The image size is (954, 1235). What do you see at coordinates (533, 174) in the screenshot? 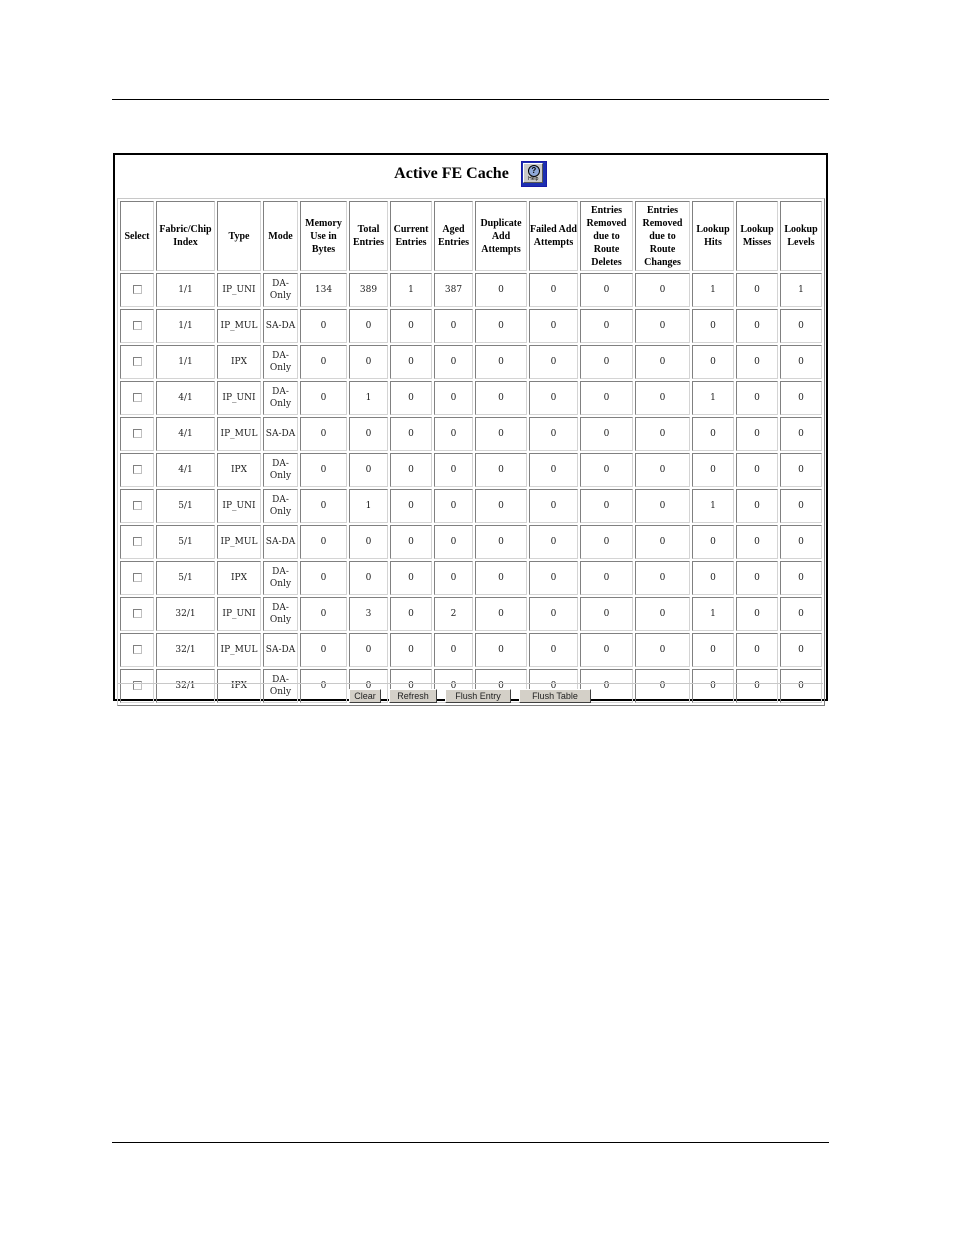
I see `help-button: ? Help` at bounding box center [533, 174].